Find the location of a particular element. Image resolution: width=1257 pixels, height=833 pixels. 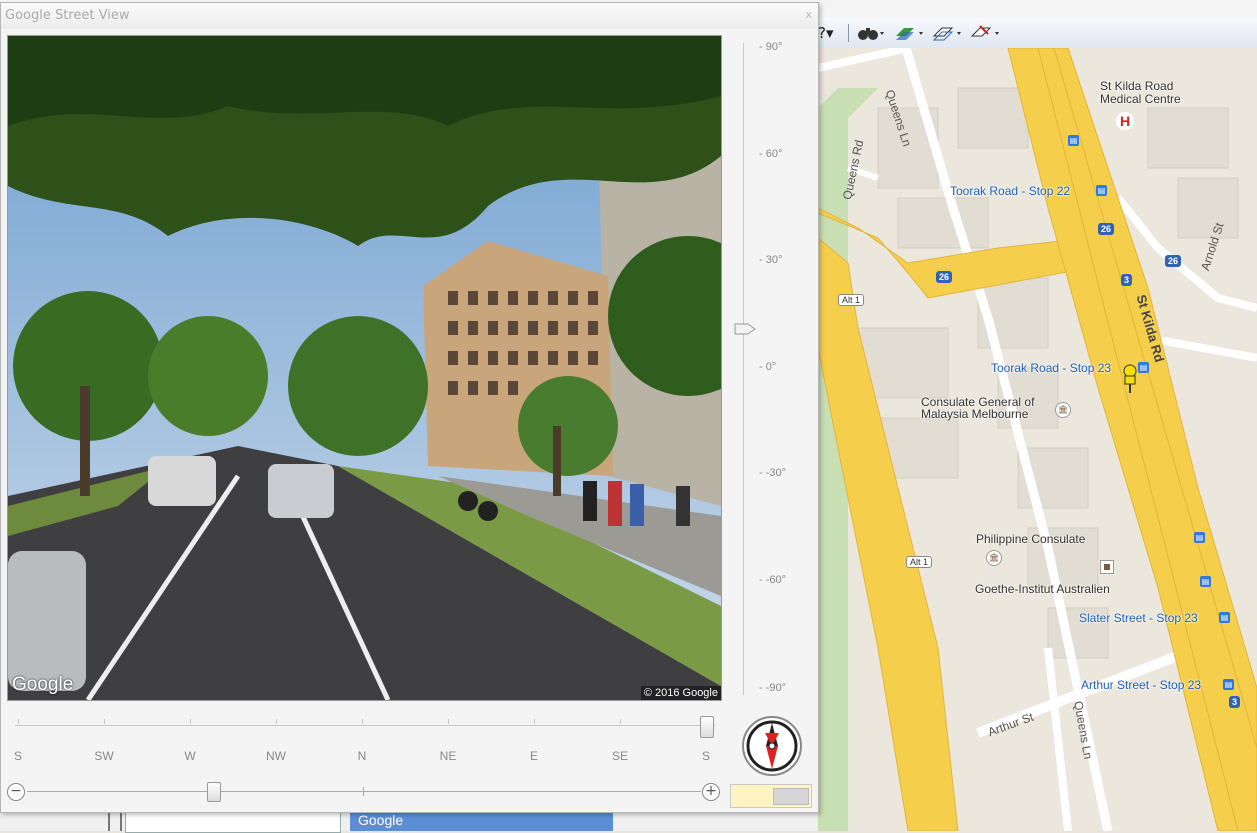

heading-label-sw: SW is located at coordinates (104, 756).